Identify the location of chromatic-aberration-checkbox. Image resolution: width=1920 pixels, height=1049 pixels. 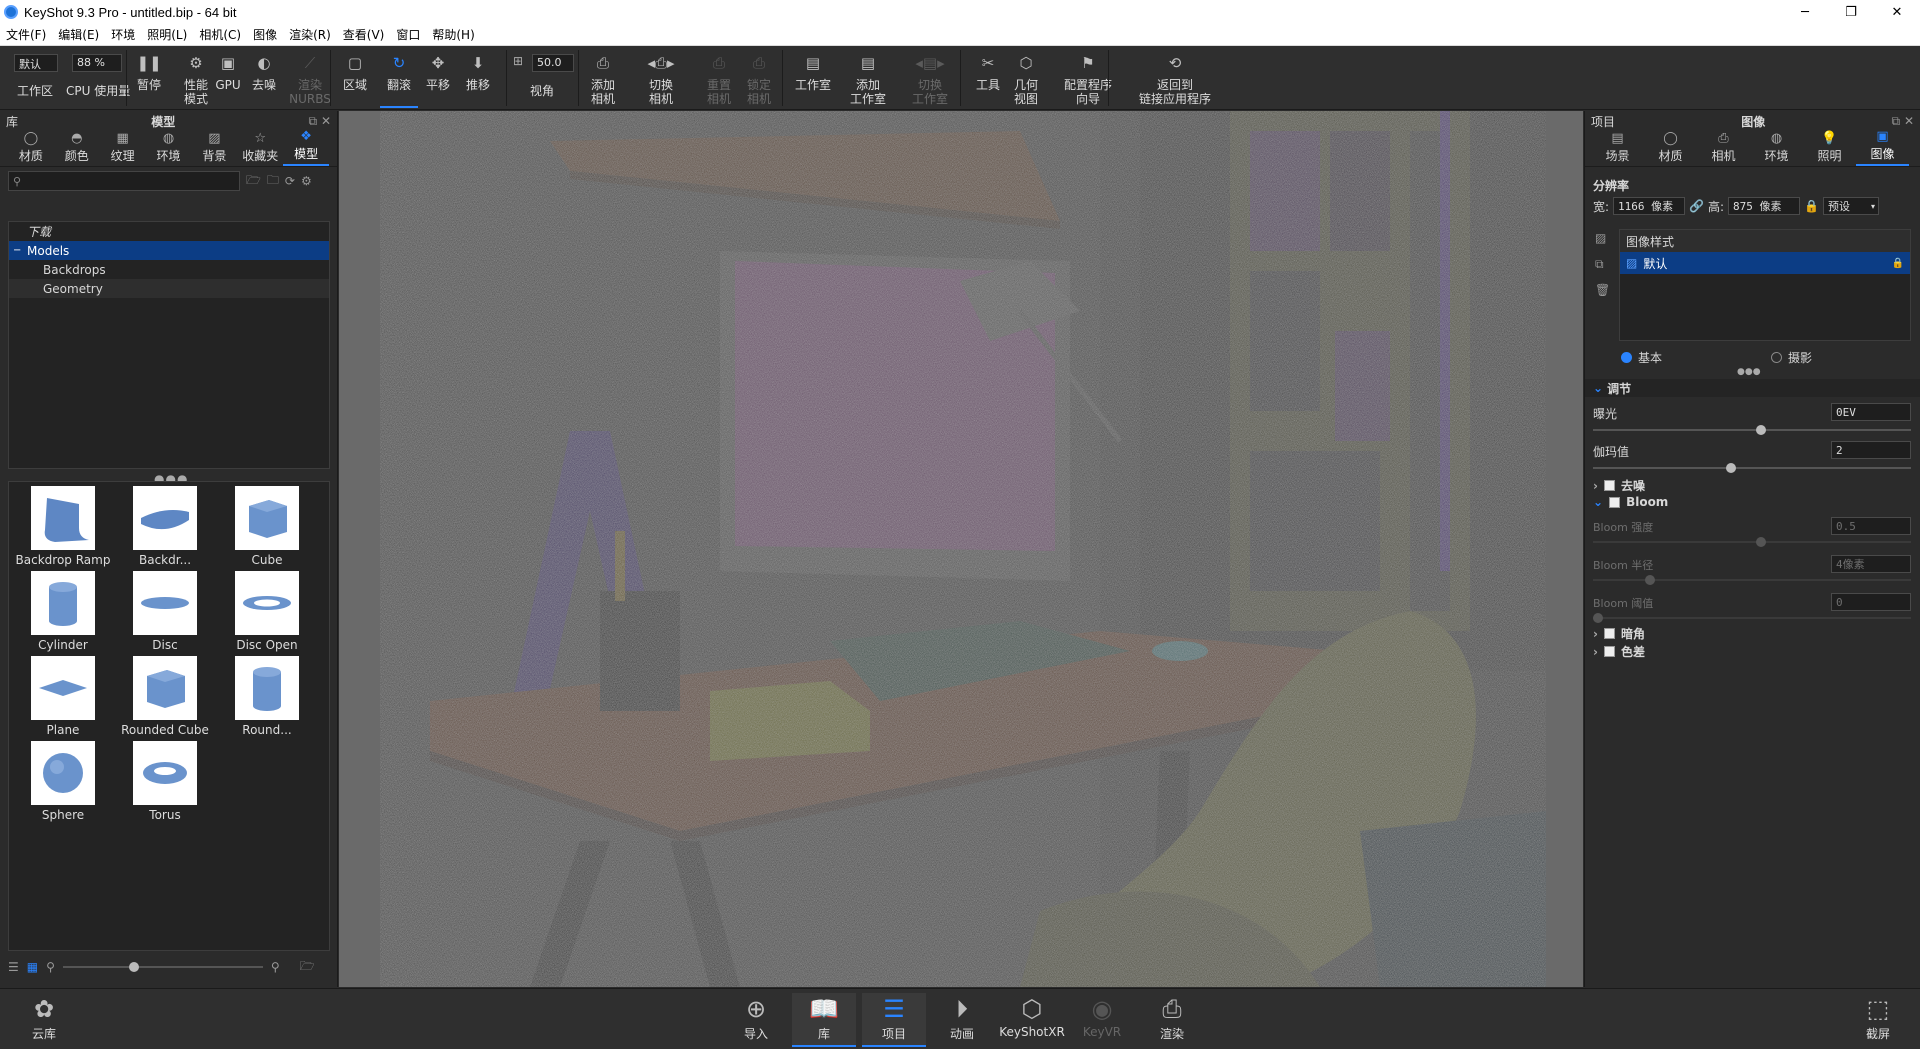
(1609, 651).